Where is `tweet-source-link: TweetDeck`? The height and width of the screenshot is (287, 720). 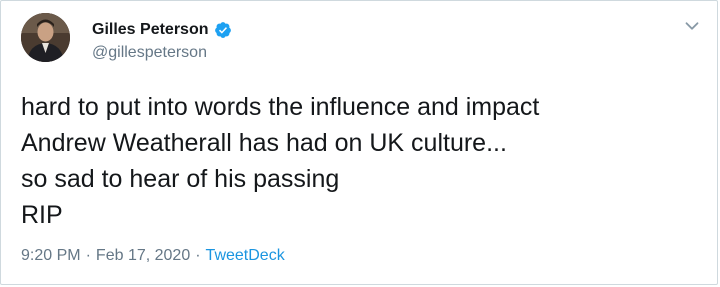 tweet-source-link: TweetDeck is located at coordinates (245, 256).